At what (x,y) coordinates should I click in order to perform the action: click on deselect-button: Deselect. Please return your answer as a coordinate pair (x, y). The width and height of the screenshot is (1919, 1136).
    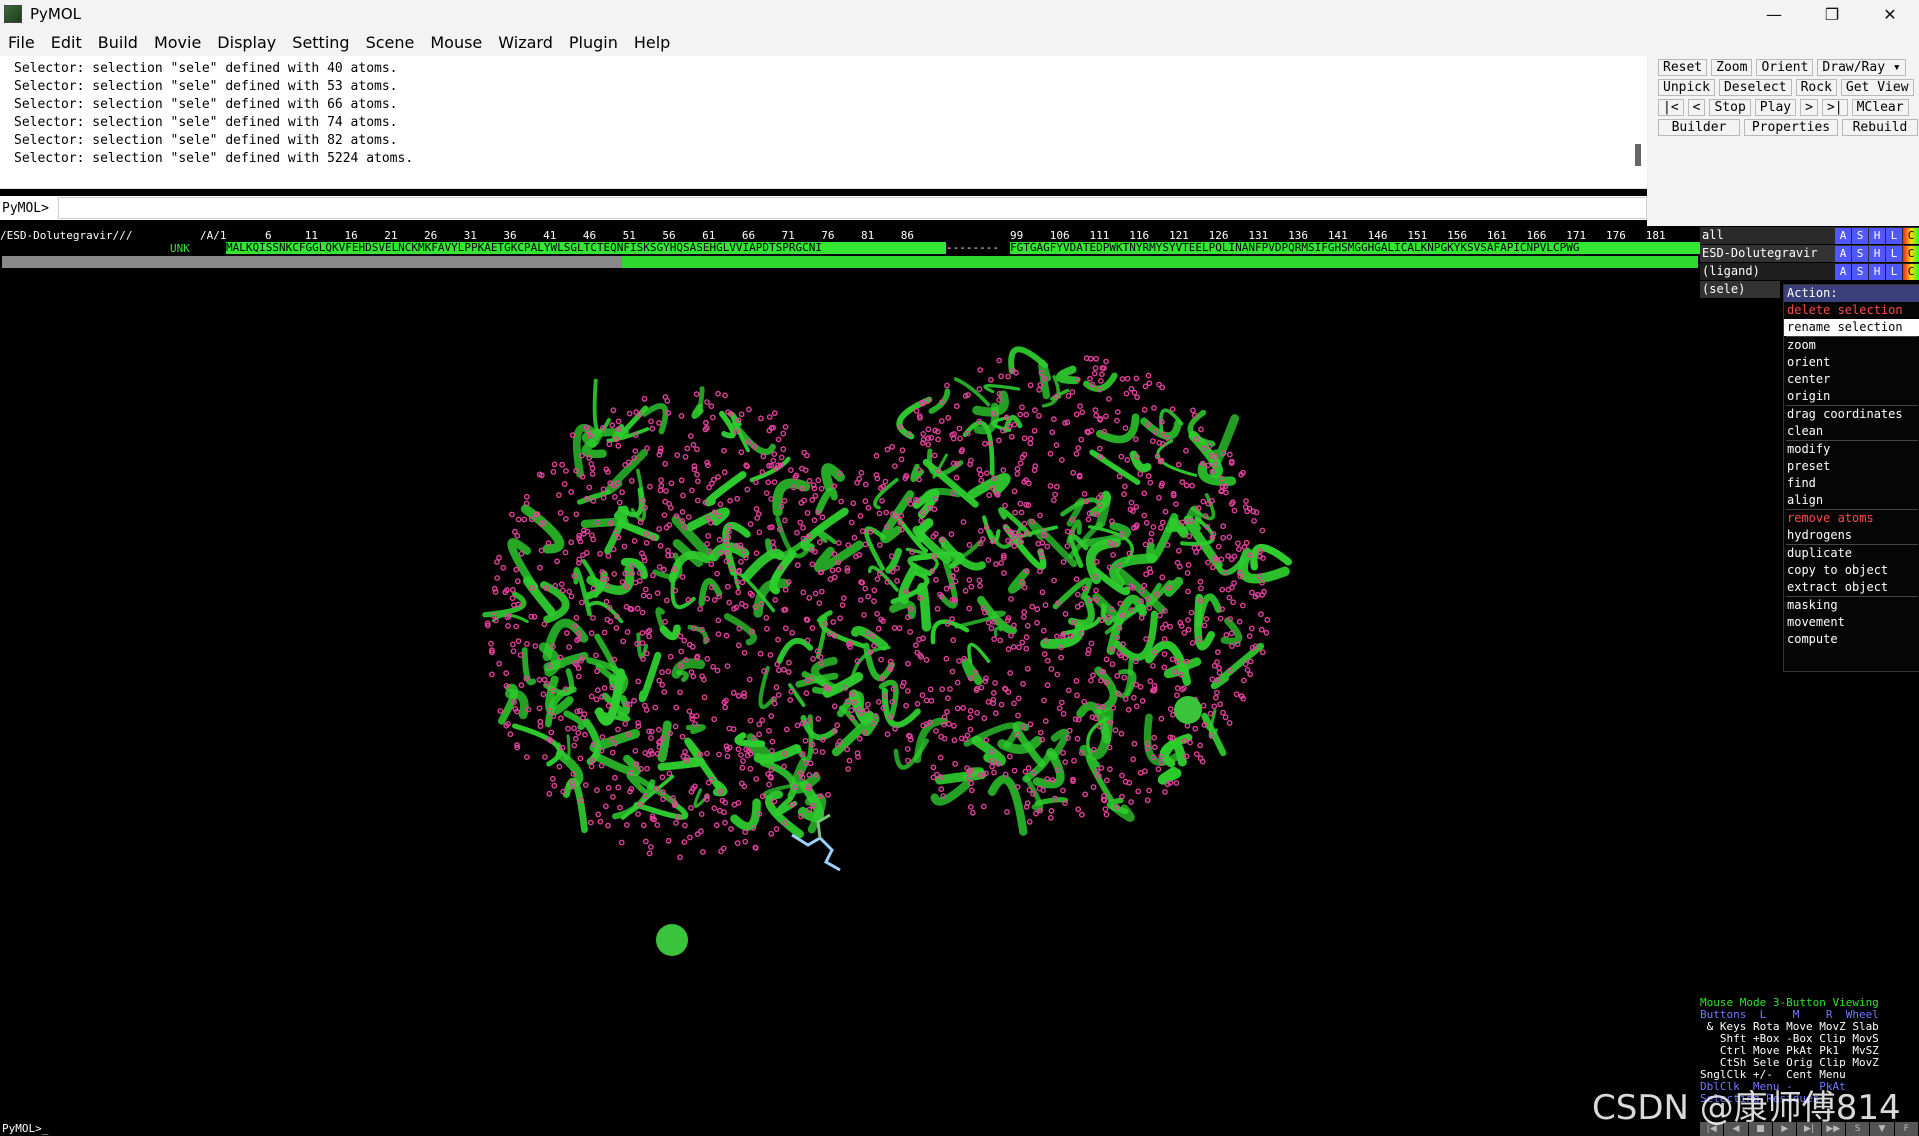
    Looking at the image, I should click on (1755, 87).